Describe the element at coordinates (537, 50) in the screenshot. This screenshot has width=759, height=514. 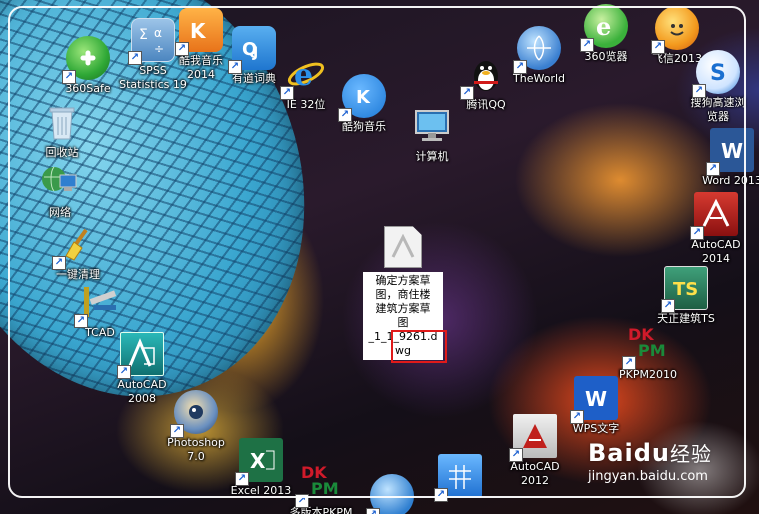
I see `theworld-icon: ↗` at that location.